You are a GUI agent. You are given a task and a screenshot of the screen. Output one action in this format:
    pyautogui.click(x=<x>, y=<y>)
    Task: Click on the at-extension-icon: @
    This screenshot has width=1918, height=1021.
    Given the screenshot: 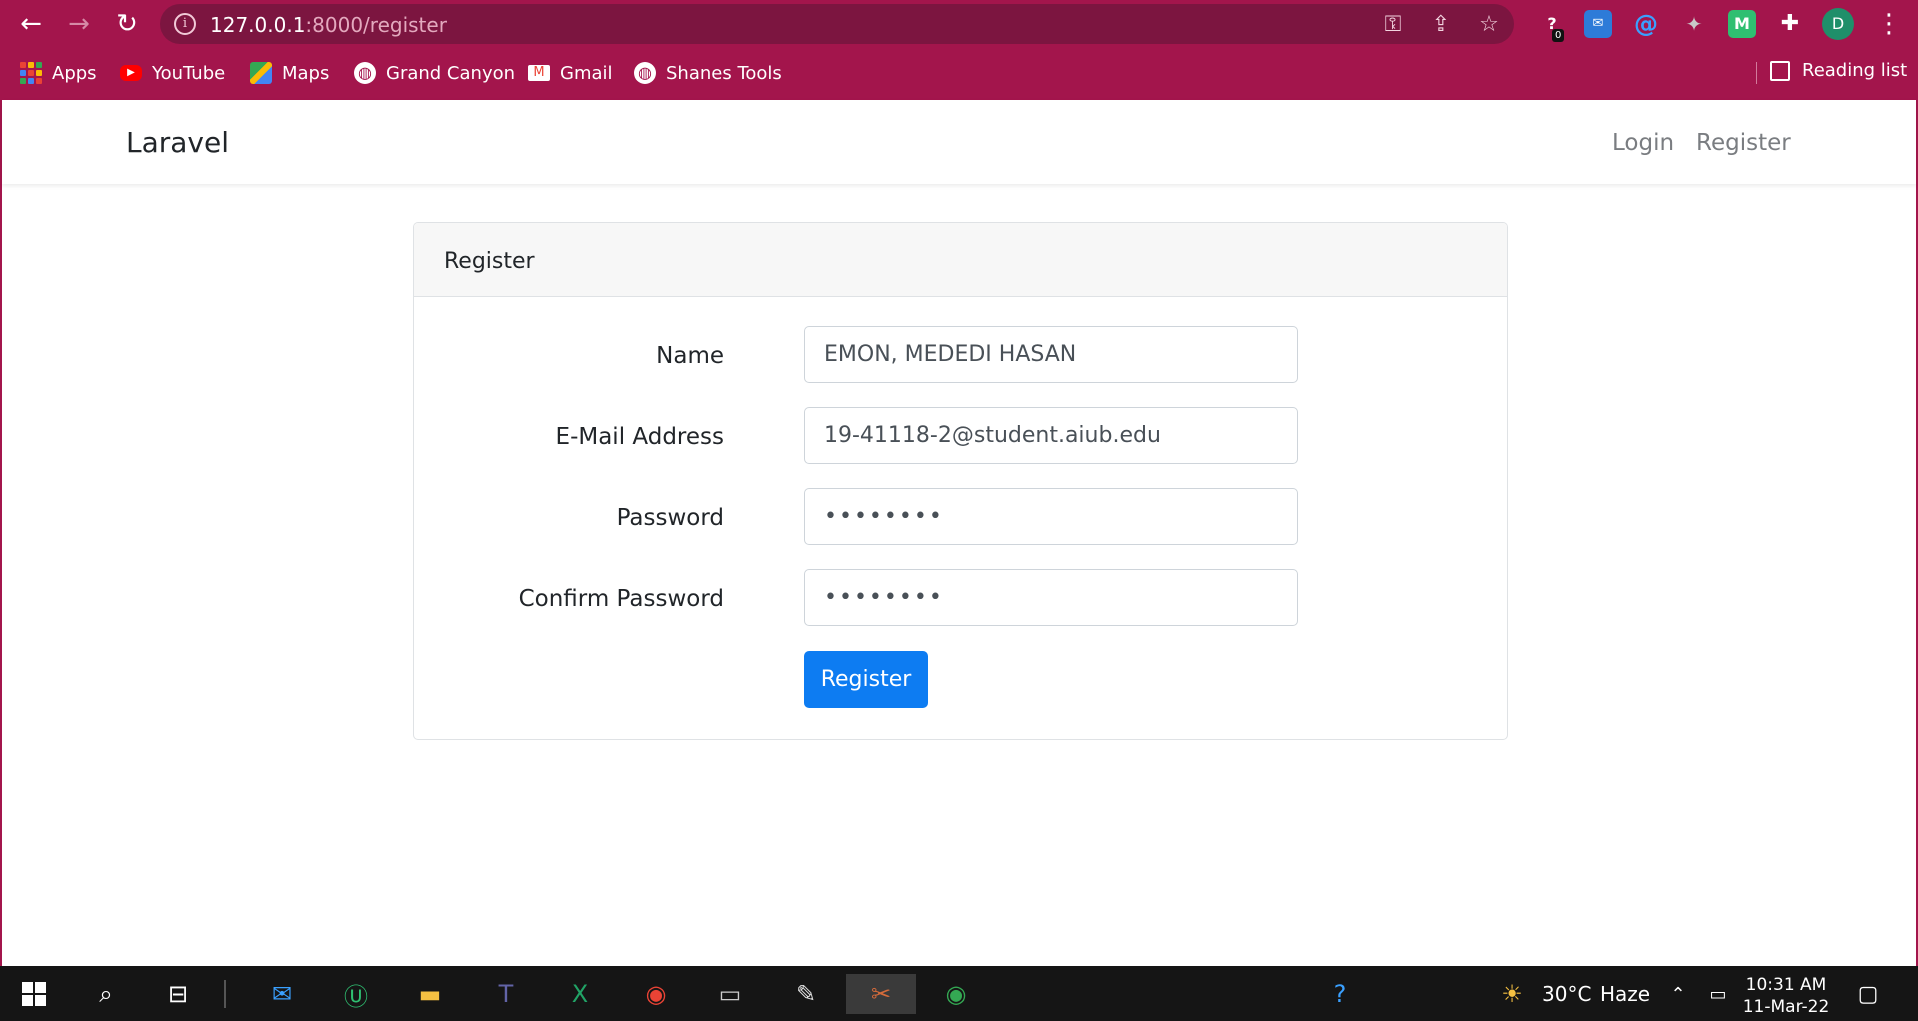 What is the action you would take?
    pyautogui.click(x=1646, y=24)
    